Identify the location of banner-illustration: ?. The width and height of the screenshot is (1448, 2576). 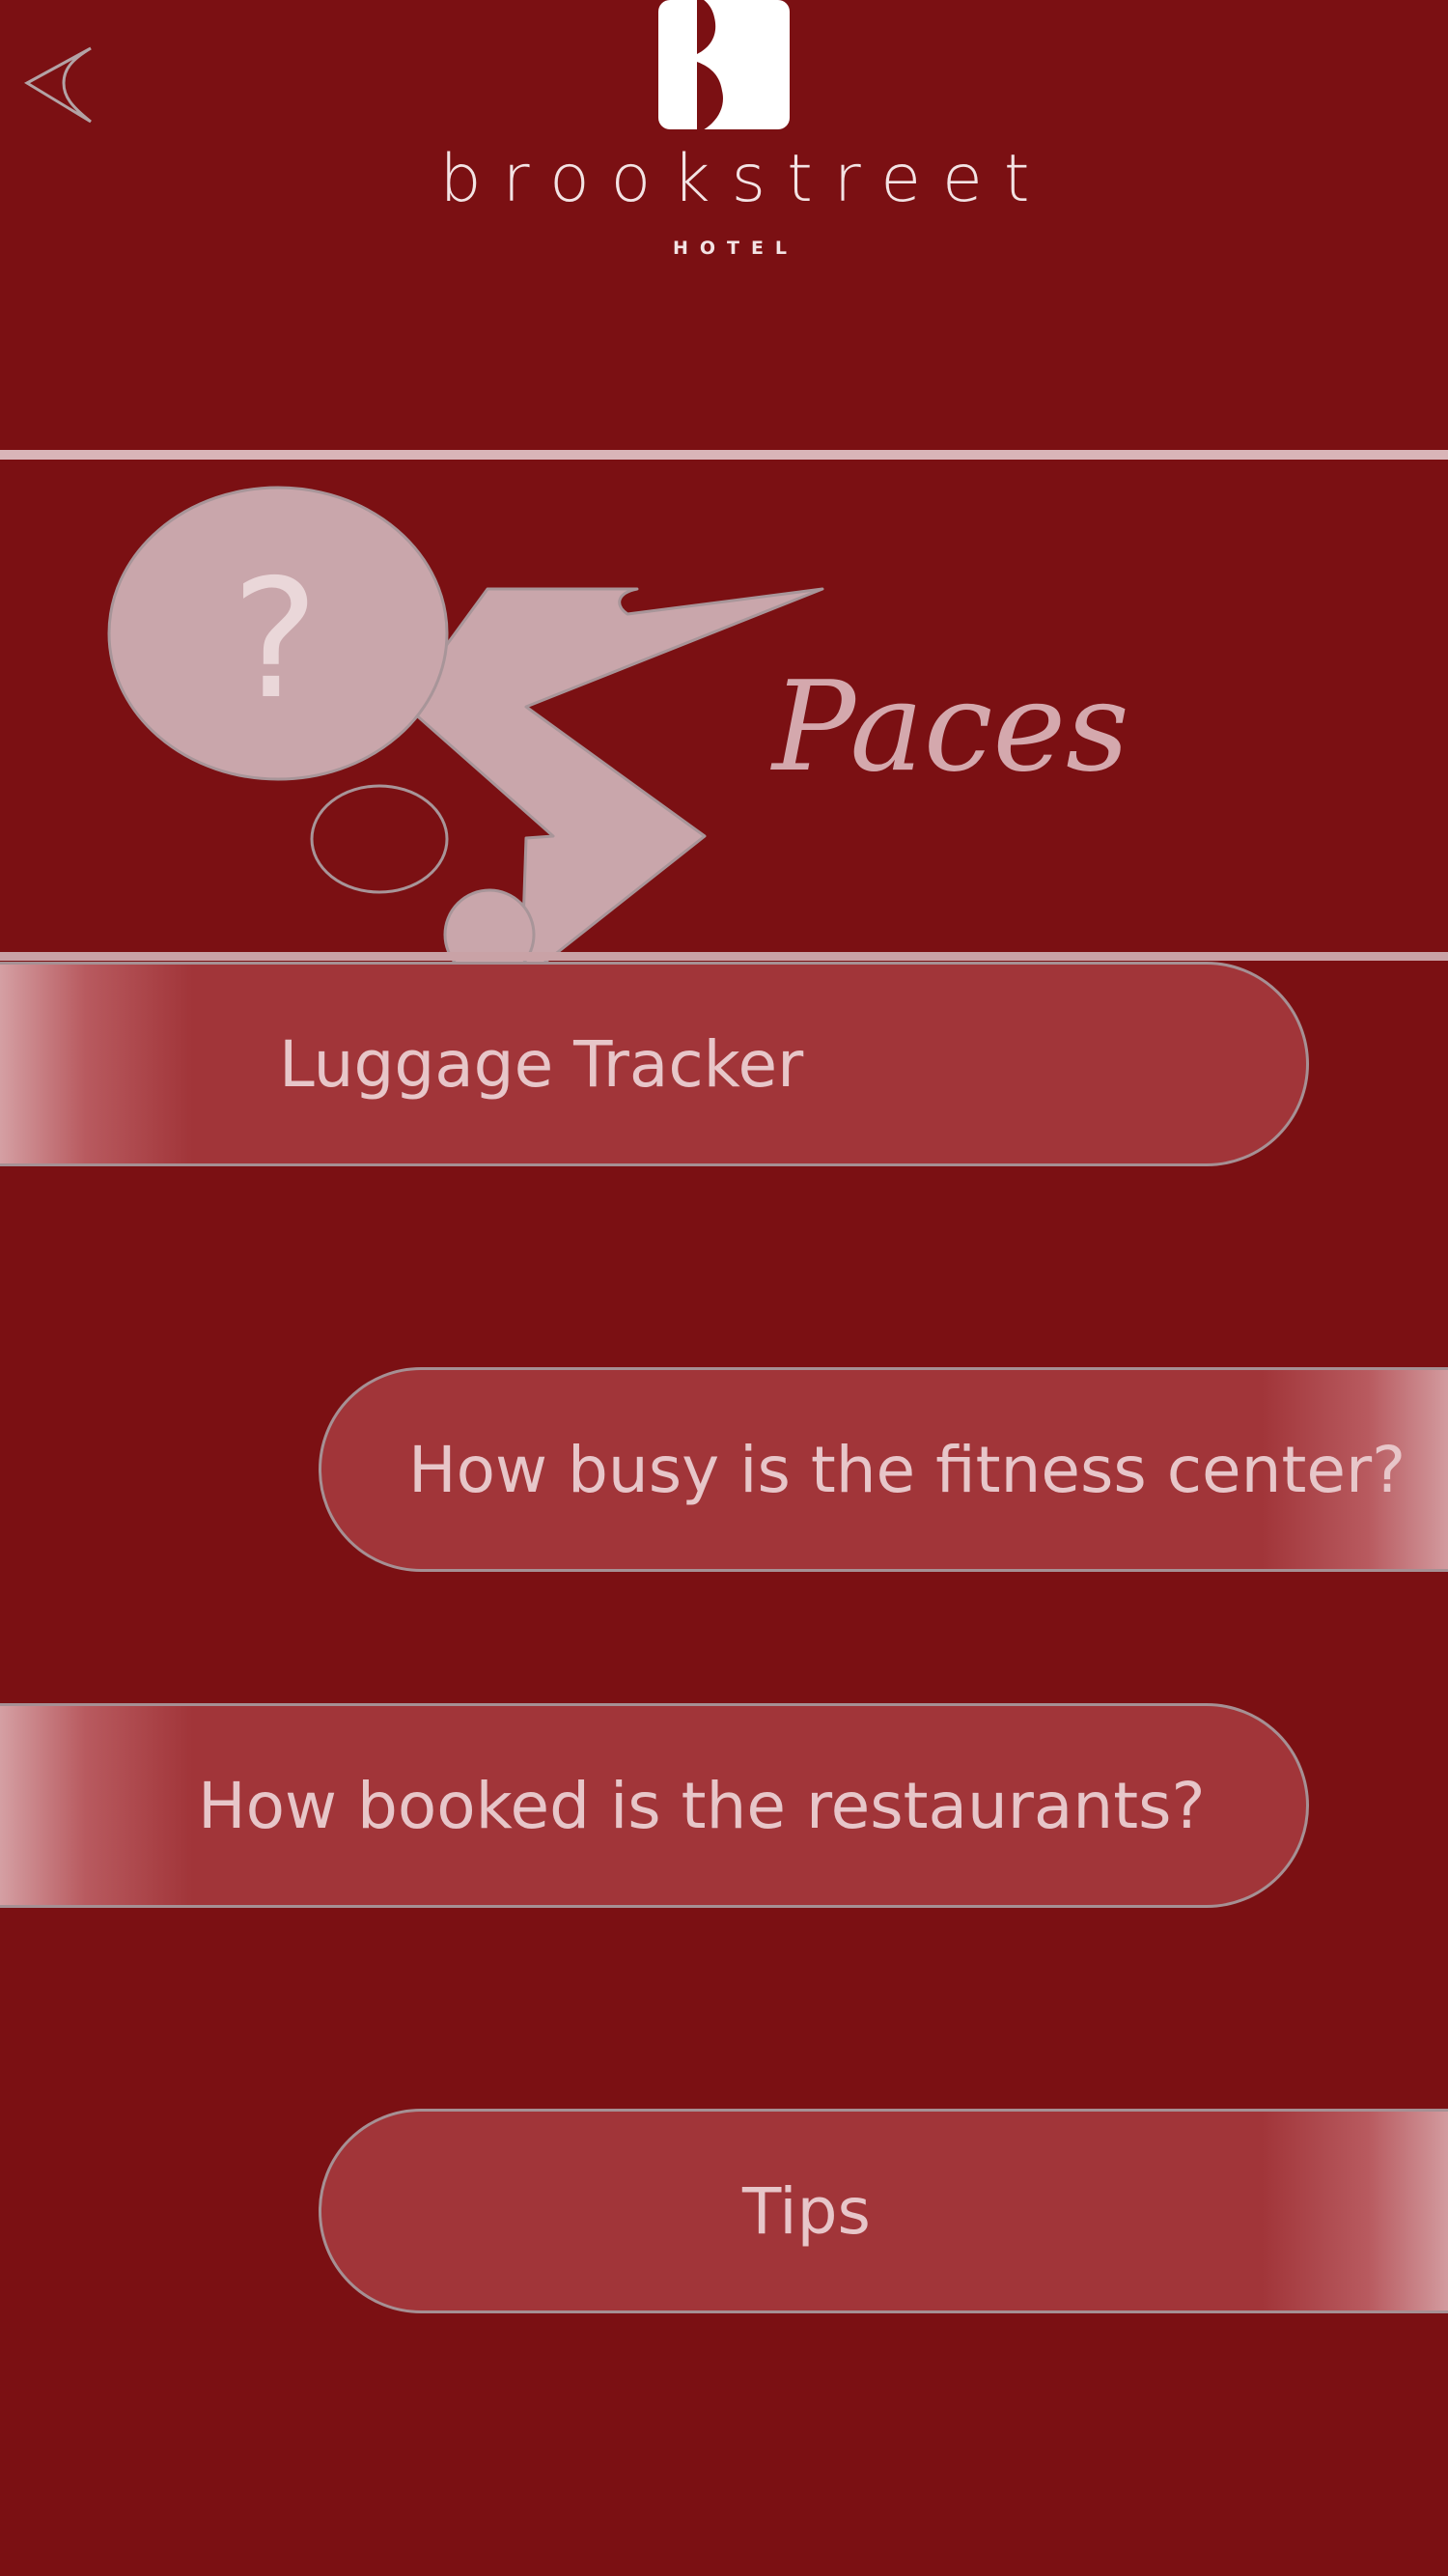
(435, 730).